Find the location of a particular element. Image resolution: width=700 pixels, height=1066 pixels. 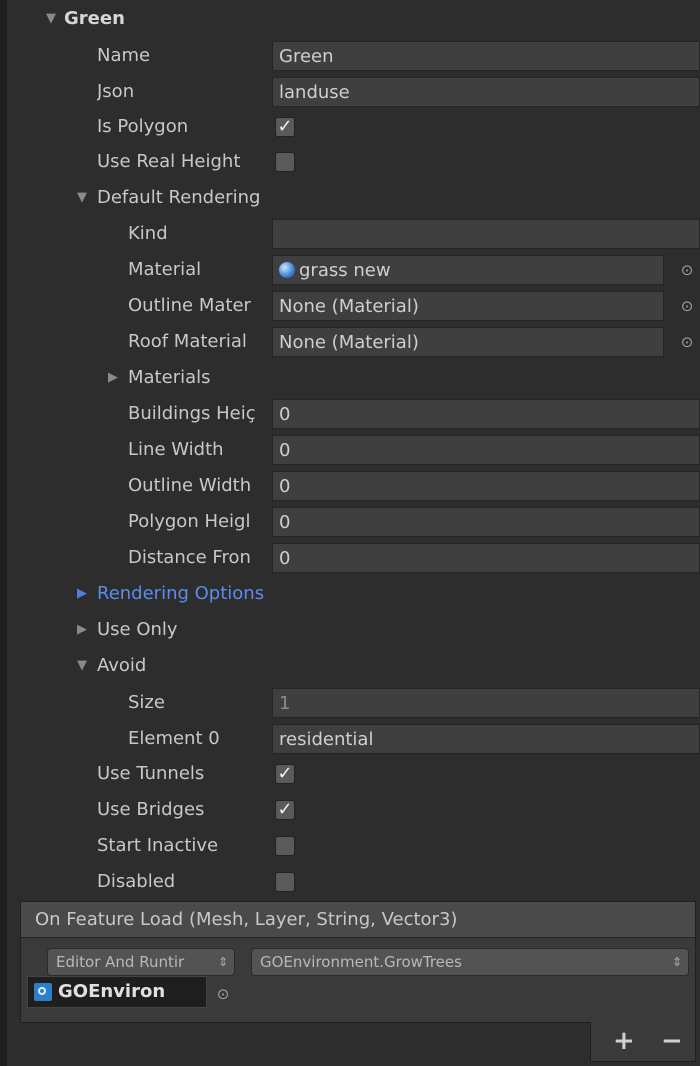

material-field: grass new is located at coordinates (468, 270).